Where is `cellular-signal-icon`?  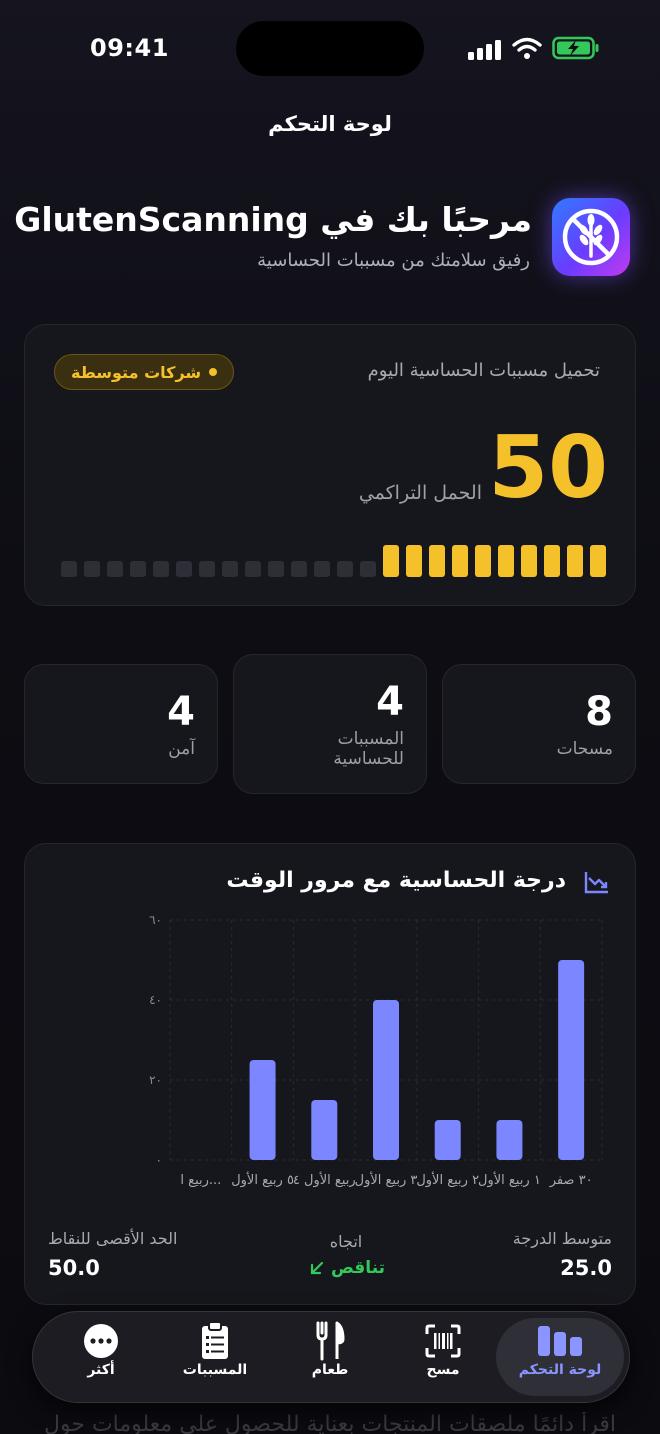
cellular-signal-icon is located at coordinates (485, 49).